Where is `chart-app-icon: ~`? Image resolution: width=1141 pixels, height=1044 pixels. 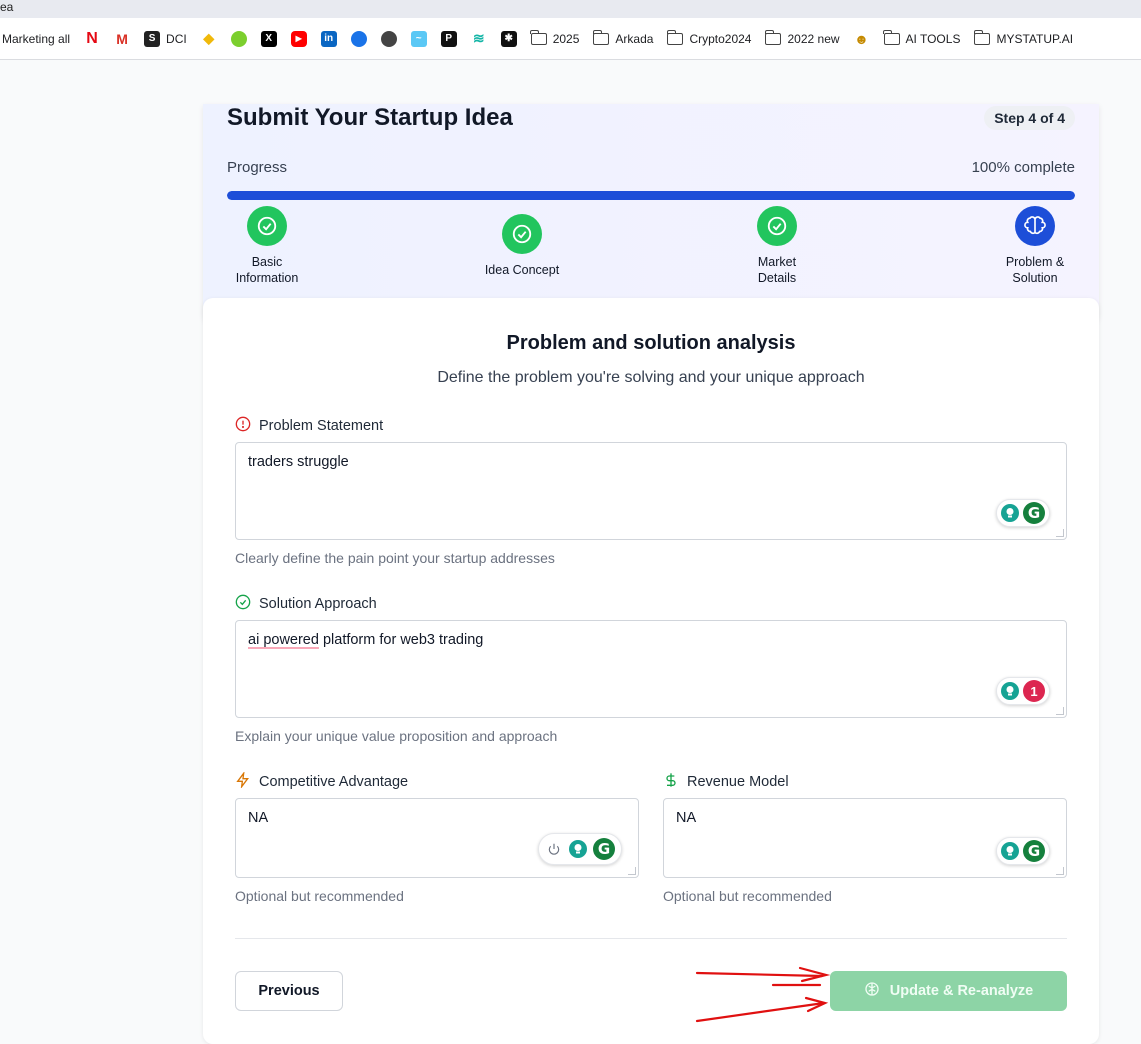 chart-app-icon: ~ is located at coordinates (418, 38).